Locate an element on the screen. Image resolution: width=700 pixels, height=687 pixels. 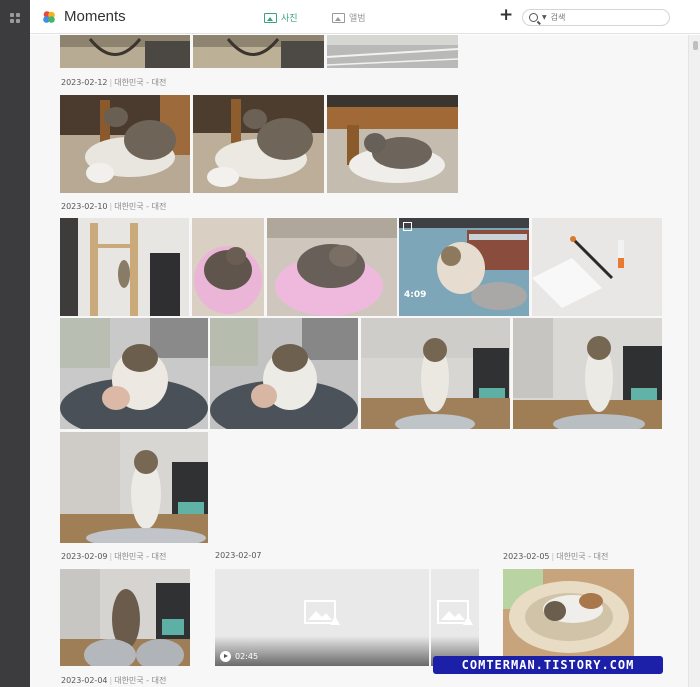
phone-clock: 4:09 is located at coordinates (415, 295).